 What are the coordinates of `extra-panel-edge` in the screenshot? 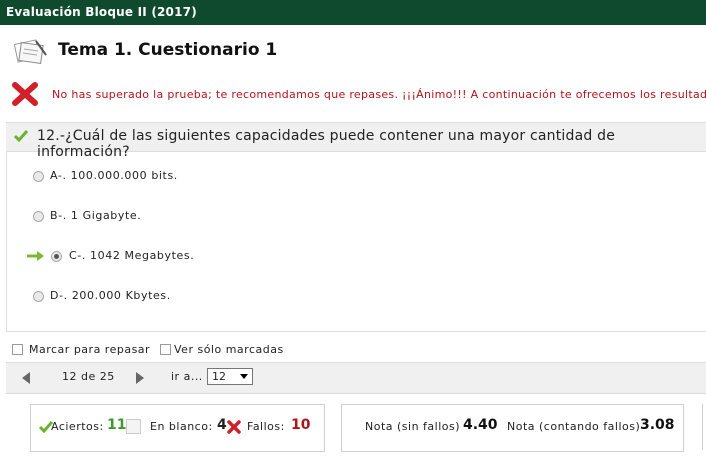 It's located at (704, 427).